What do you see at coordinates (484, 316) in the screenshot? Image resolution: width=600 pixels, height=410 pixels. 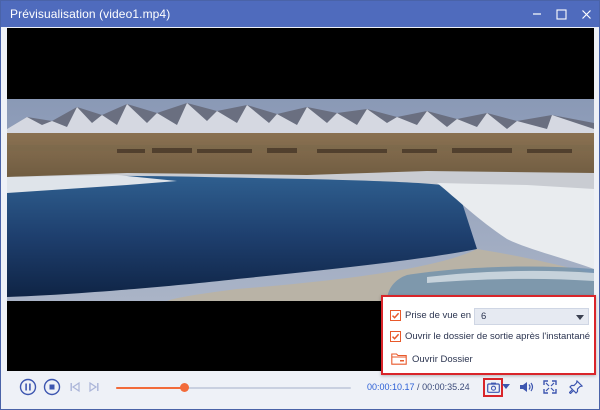 I see `snapshot-count-value: 6` at bounding box center [484, 316].